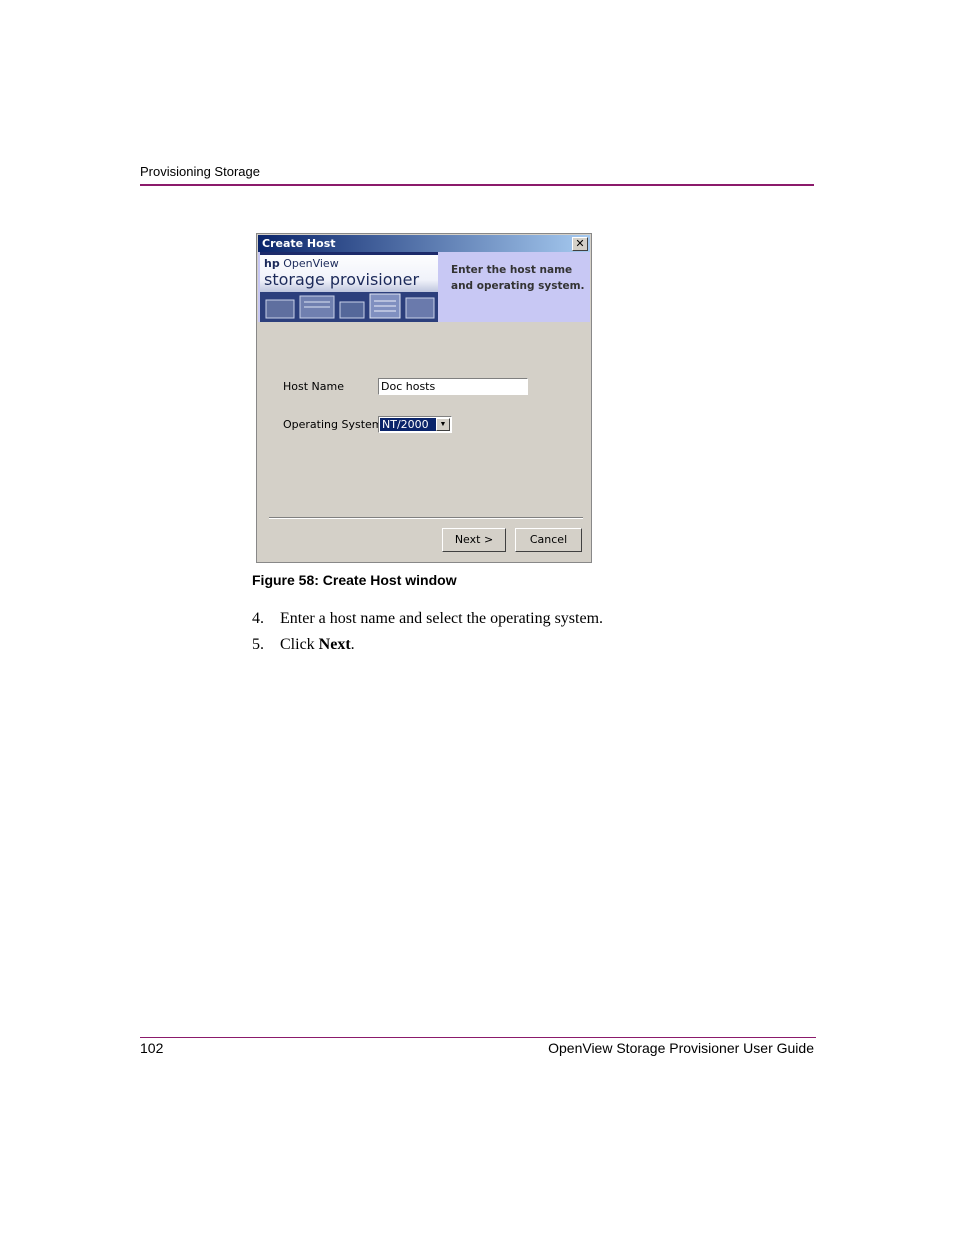  Describe the element at coordinates (313, 386) in the screenshot. I see `host-name-label: Host Name` at that location.